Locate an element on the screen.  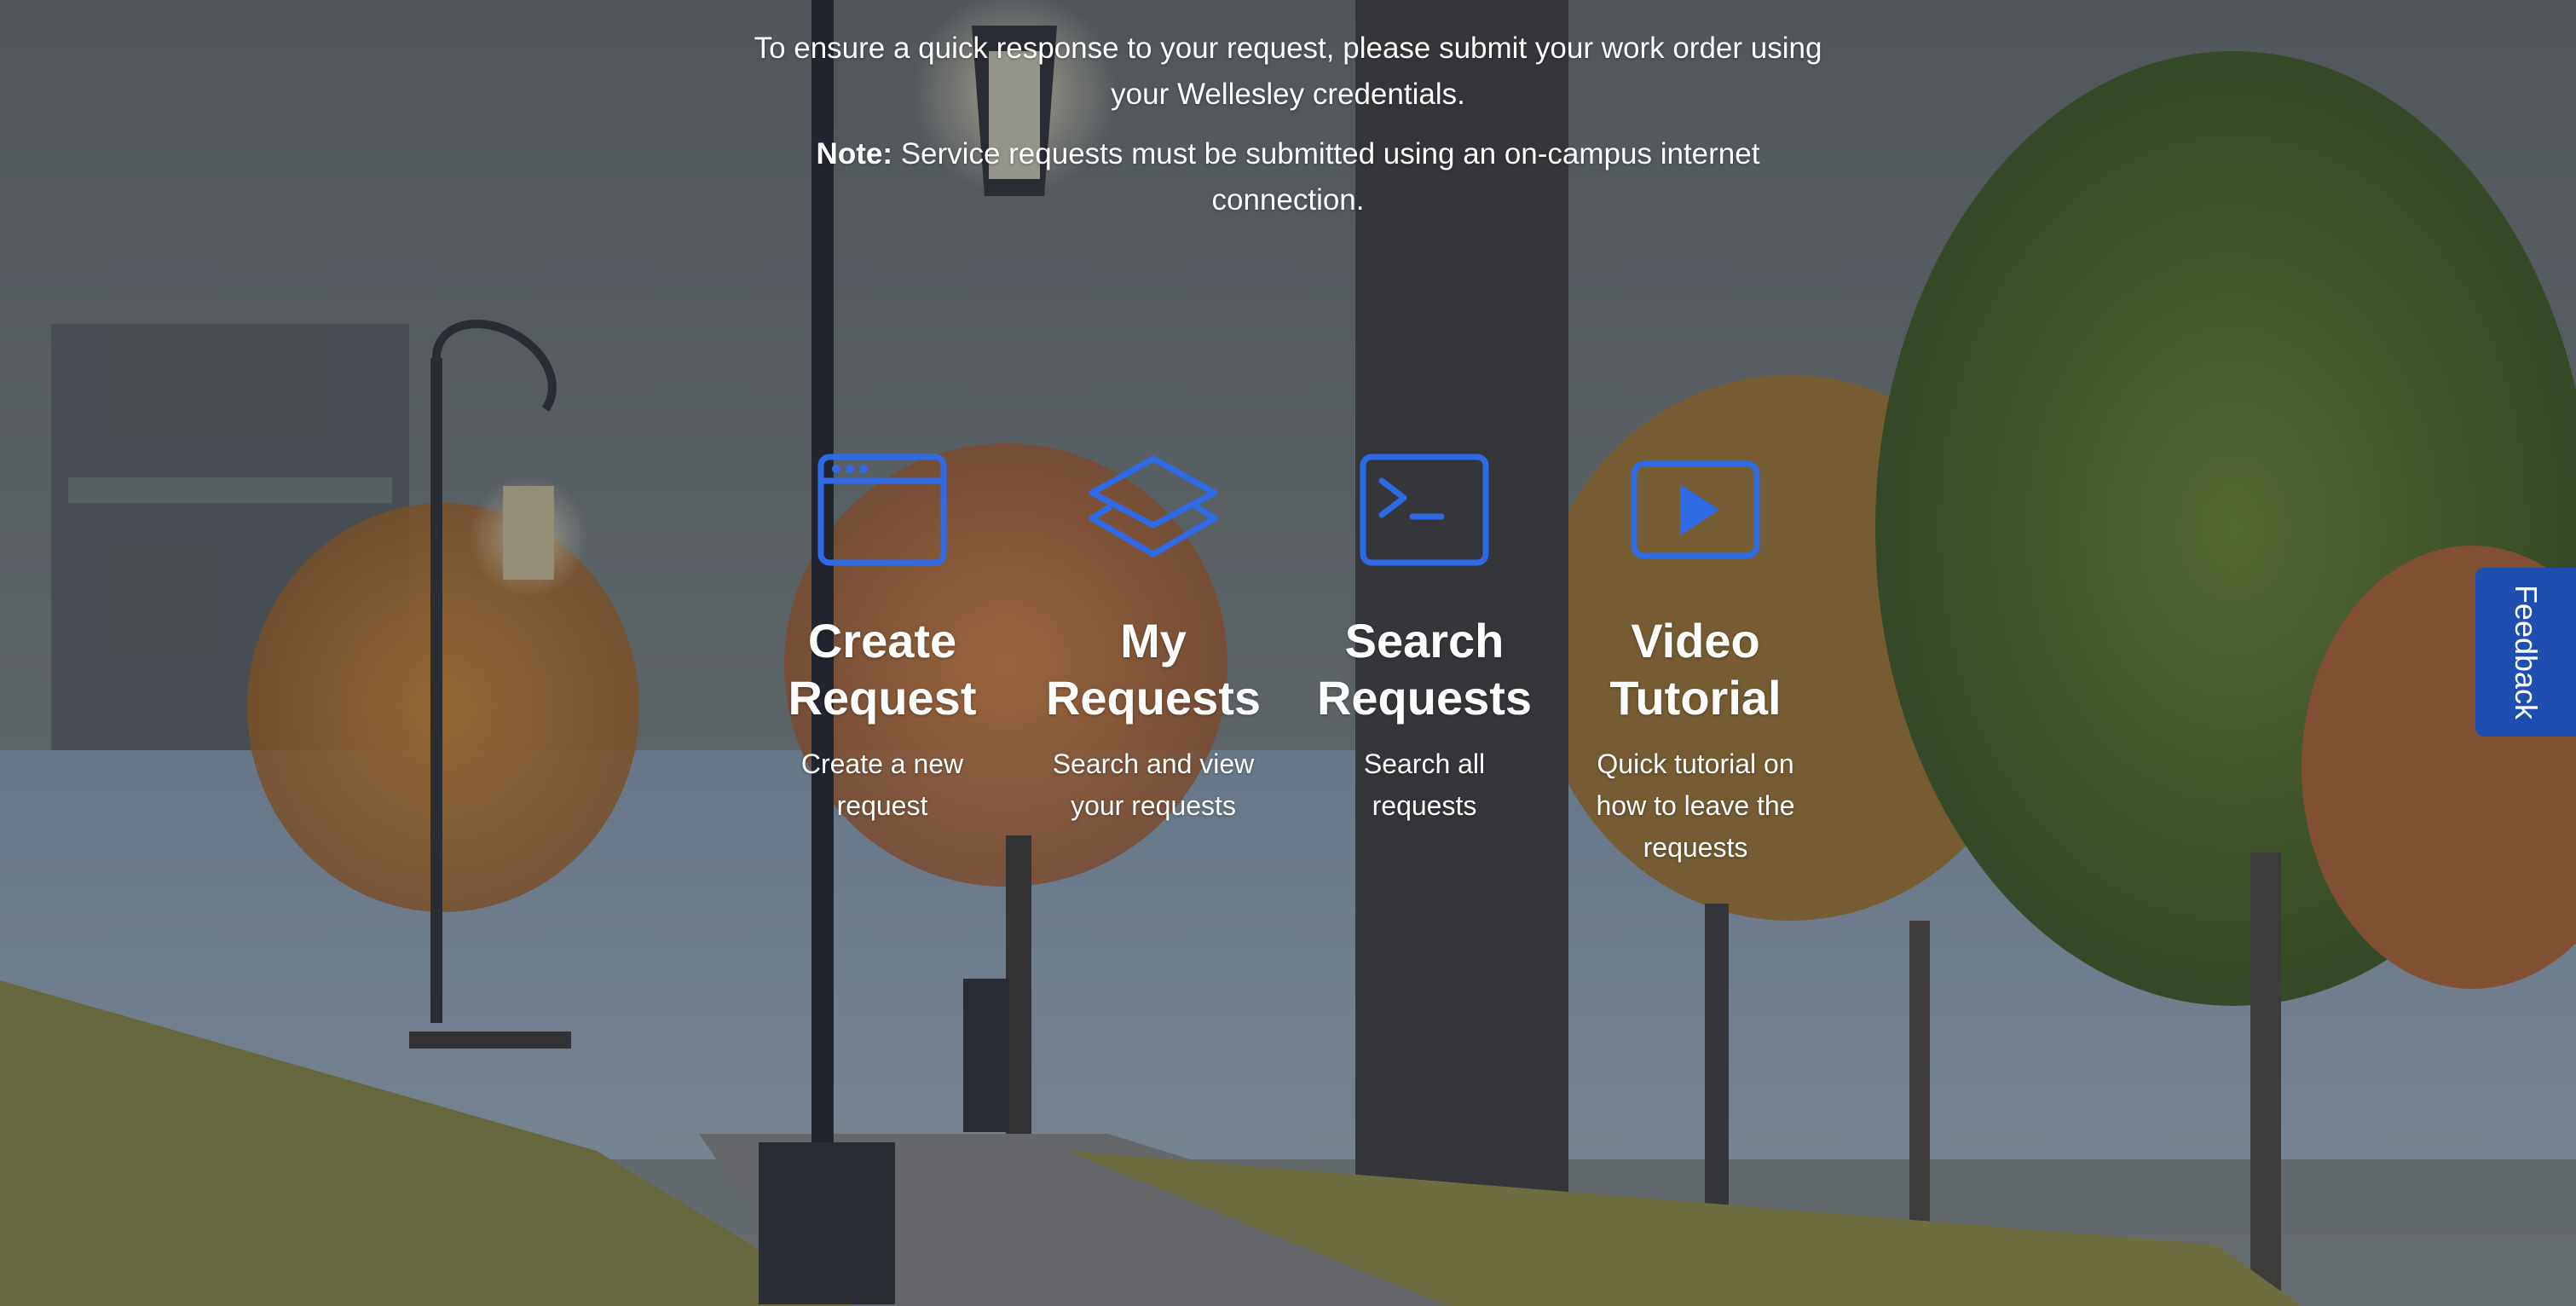
layers-icon is located at coordinates (1153, 509).